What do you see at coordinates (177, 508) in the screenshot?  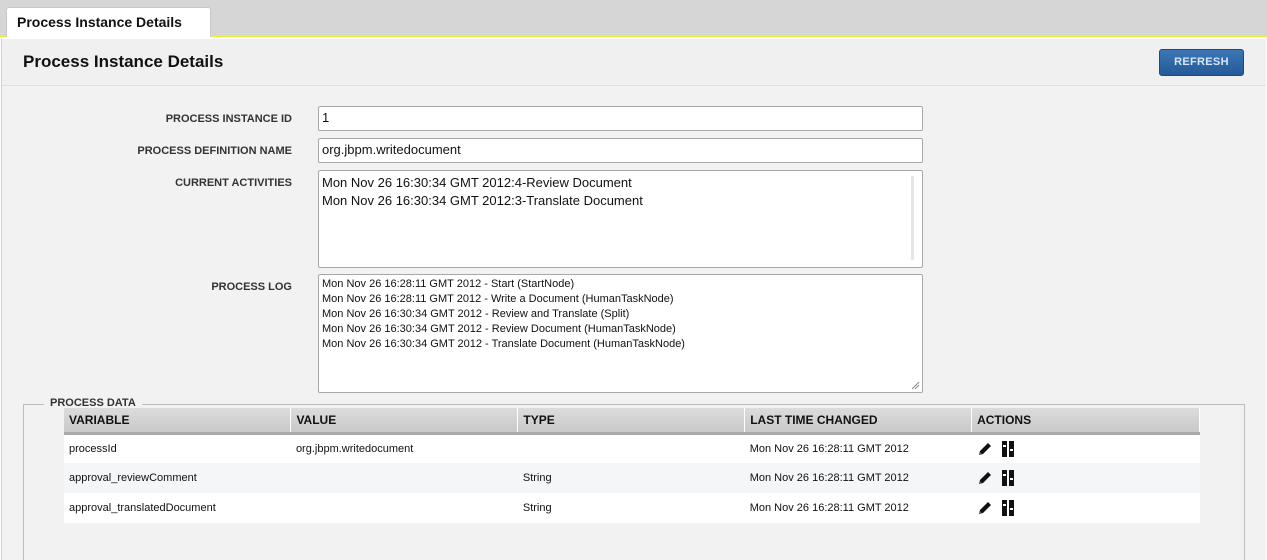 I see `cell-variable: approval_translatedDocument` at bounding box center [177, 508].